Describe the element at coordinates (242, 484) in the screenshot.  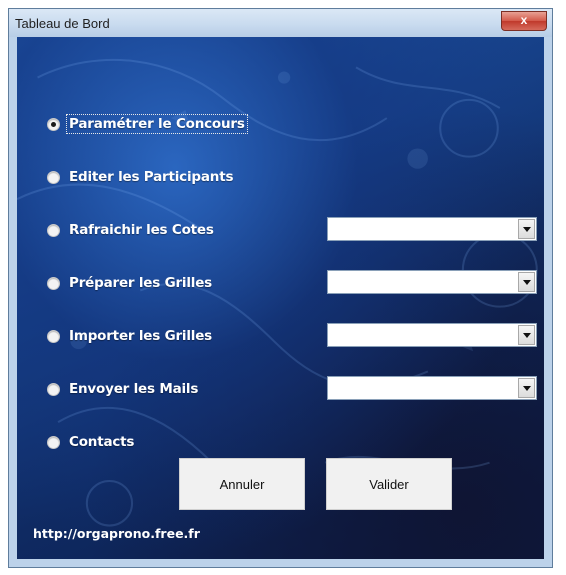
I see `cancel-button: Annuler` at that location.